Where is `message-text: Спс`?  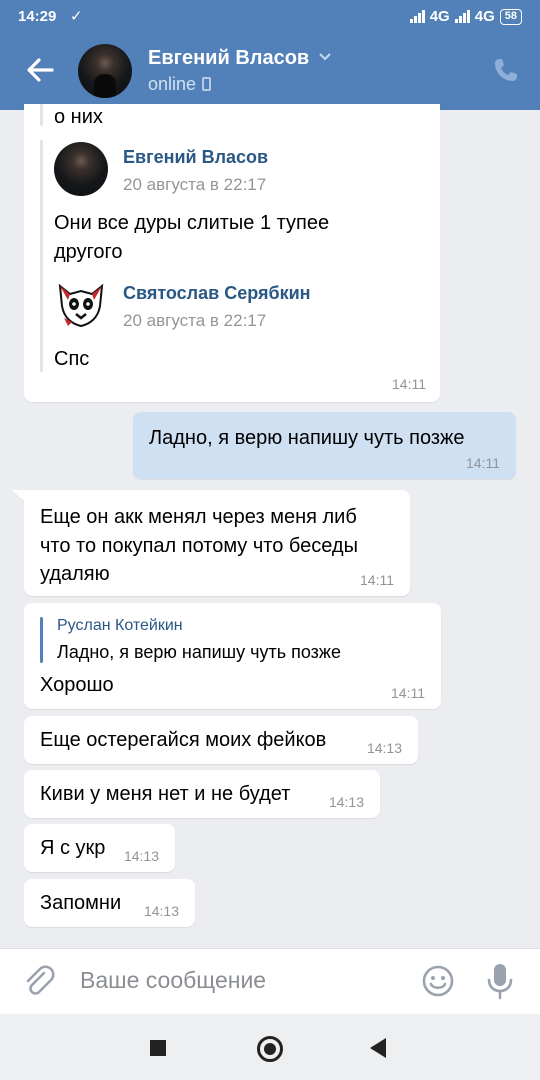 message-text: Спс is located at coordinates (72, 359).